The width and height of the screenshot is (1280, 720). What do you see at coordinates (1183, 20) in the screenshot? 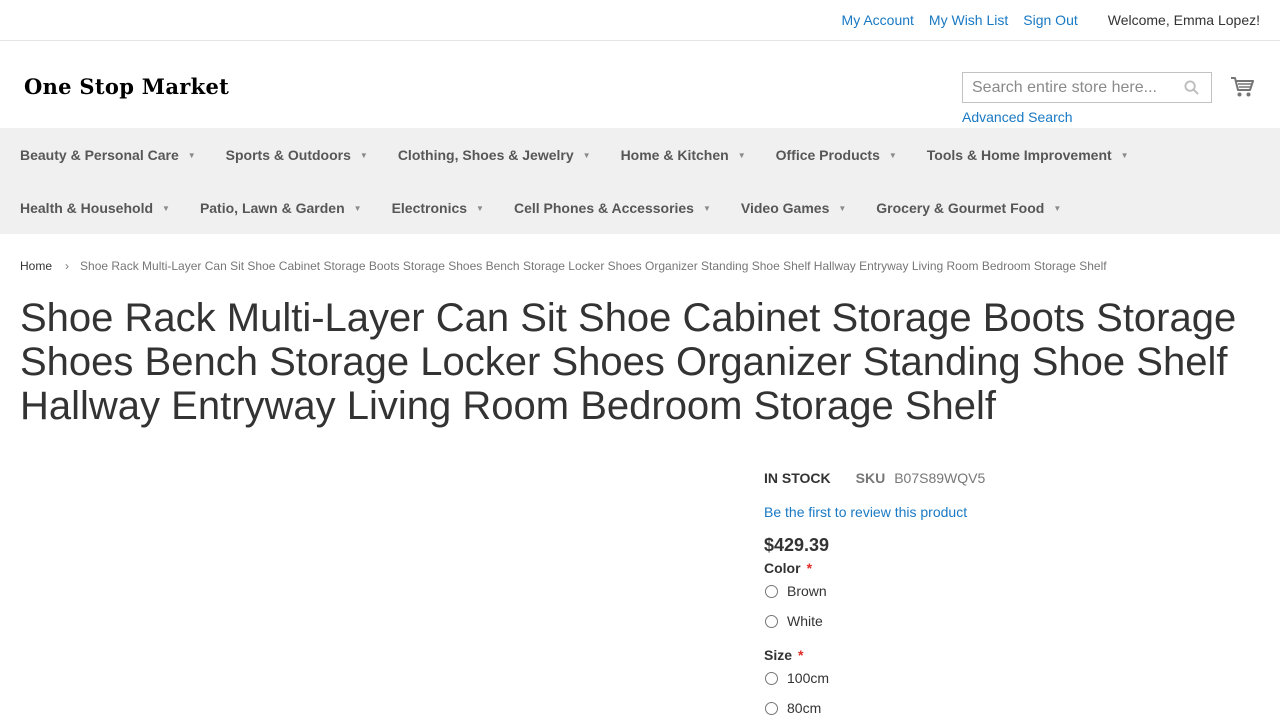
I see `welcome-message: Welcome, Emma Lopez!` at bounding box center [1183, 20].